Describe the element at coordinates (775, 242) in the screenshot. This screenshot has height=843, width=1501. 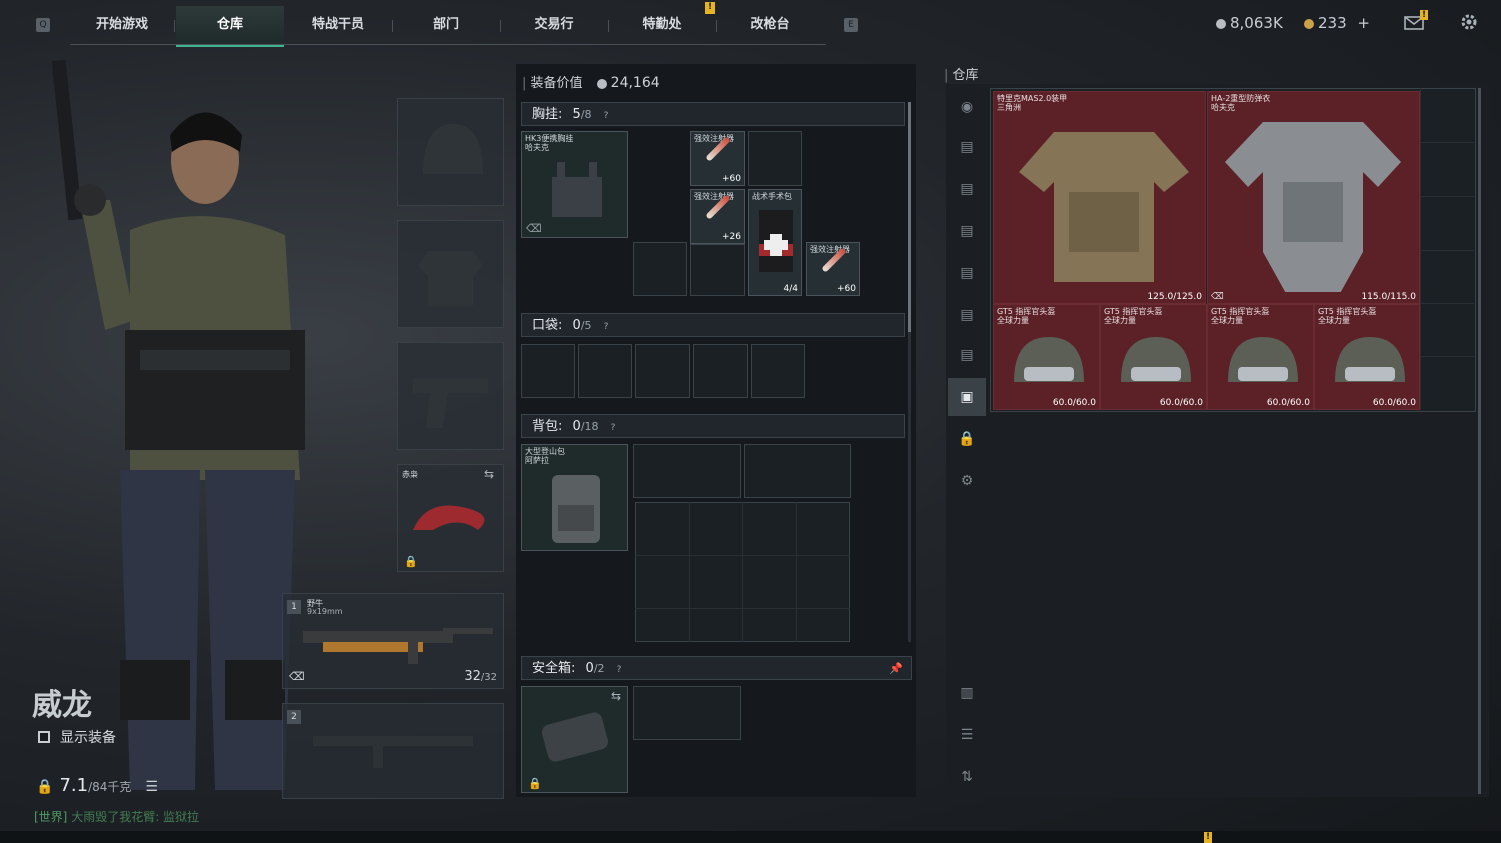
I see `surgery-kit-item: 战术手术包 4/4` at that location.